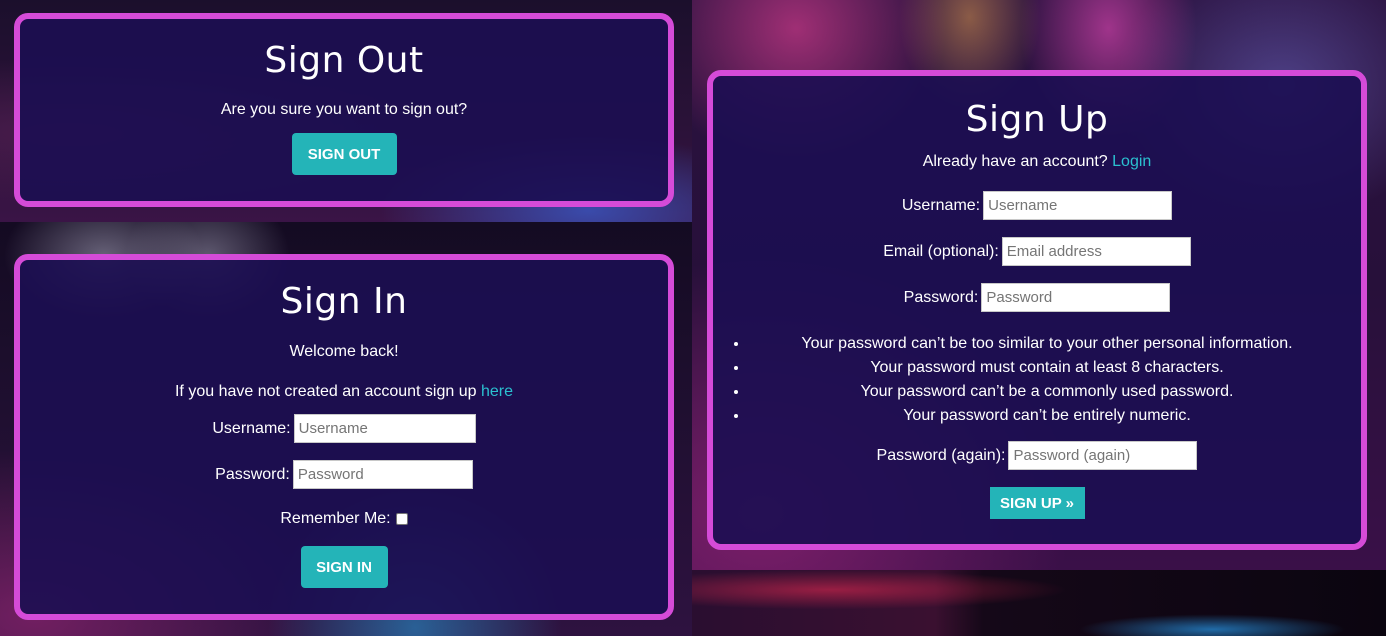 The width and height of the screenshot is (1386, 636). I want to click on remember-me-row: Remember Me:, so click(344, 519).